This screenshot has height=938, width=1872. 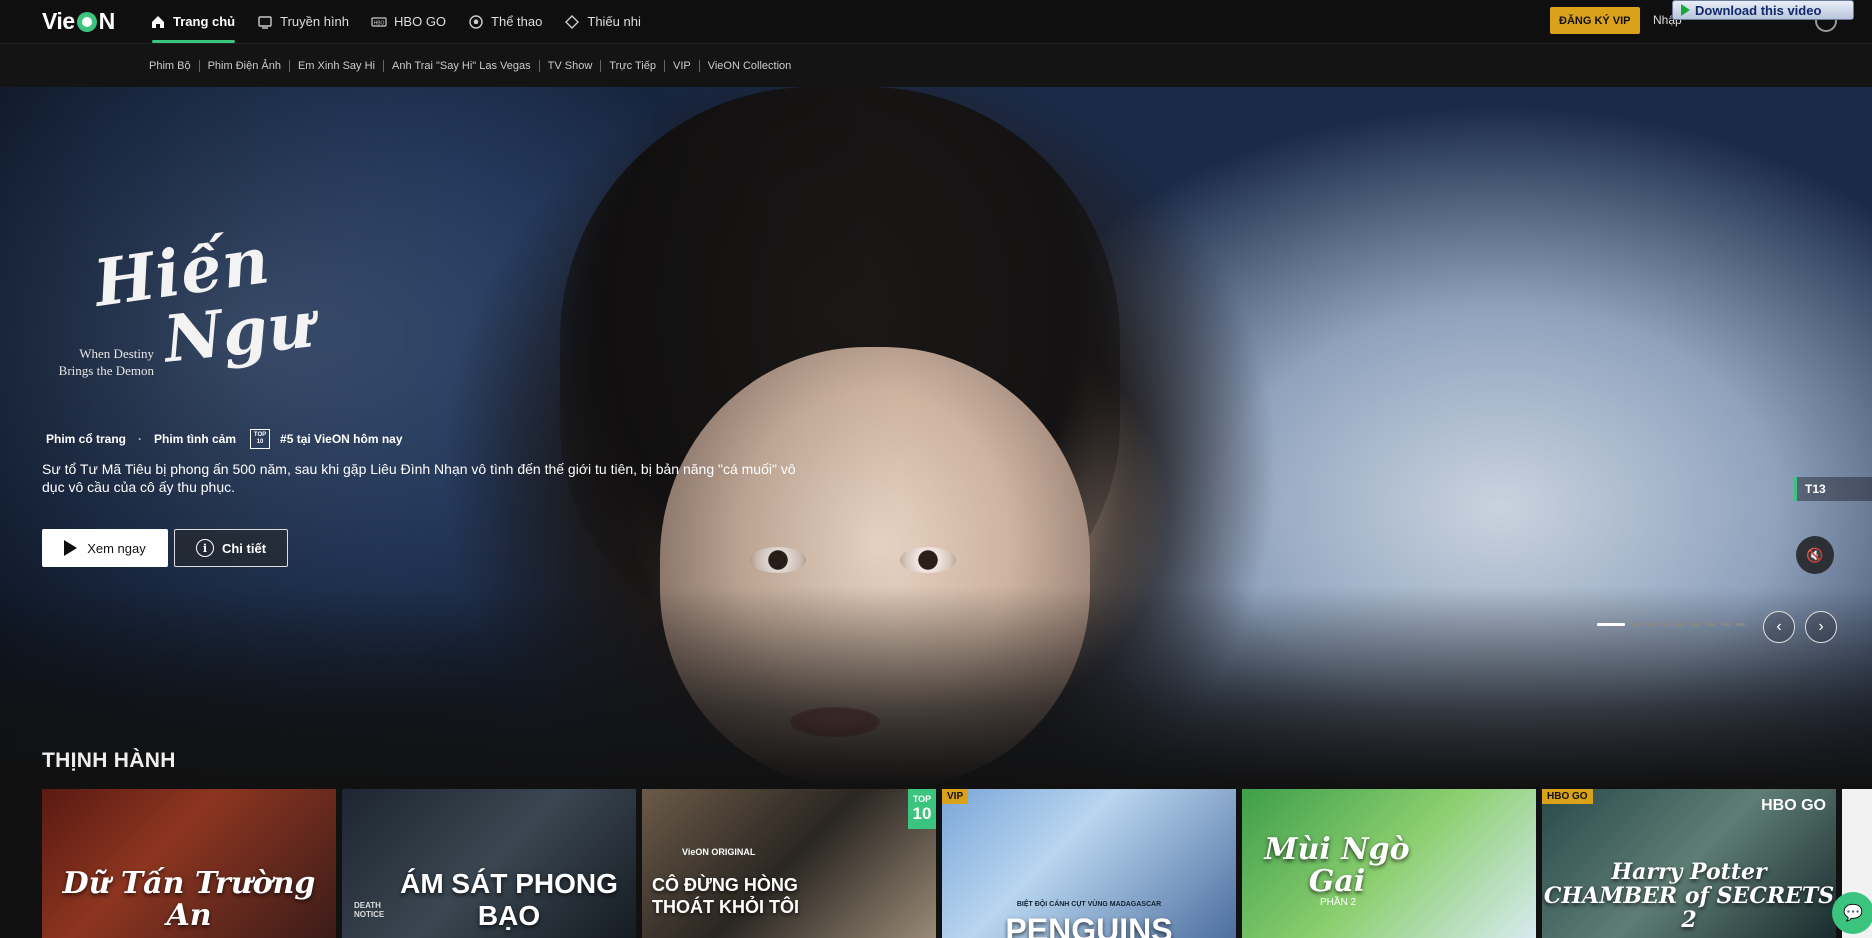 I want to click on watch-now-button: Xem ngay, so click(x=105, y=548).